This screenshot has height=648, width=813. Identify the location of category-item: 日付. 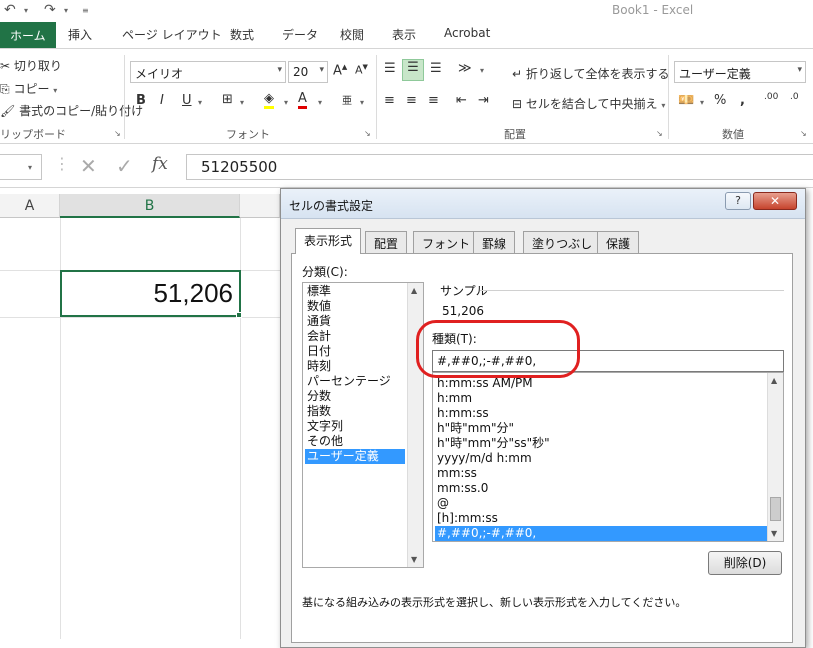
(355, 351).